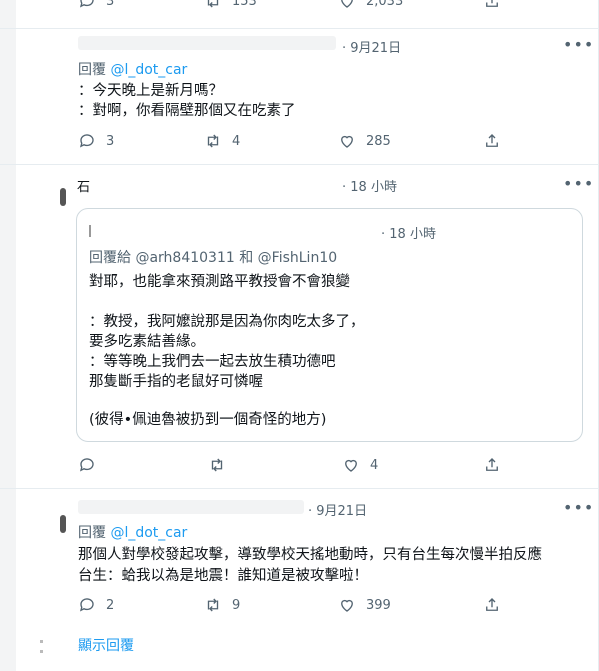 The image size is (599, 671). I want to click on retweet-action: 4, so click(222, 141).